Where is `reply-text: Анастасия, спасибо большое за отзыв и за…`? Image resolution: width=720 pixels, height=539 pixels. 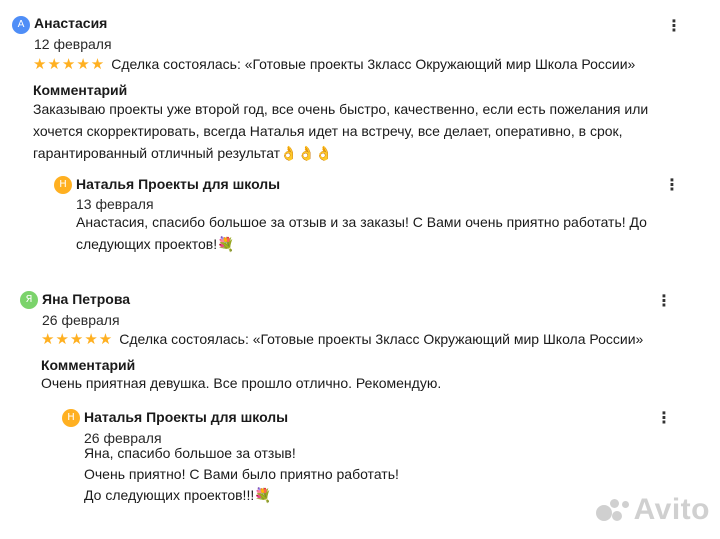
reply-text: Анастасия, спасибо большое за отзыв и за… is located at coordinates (361, 233).